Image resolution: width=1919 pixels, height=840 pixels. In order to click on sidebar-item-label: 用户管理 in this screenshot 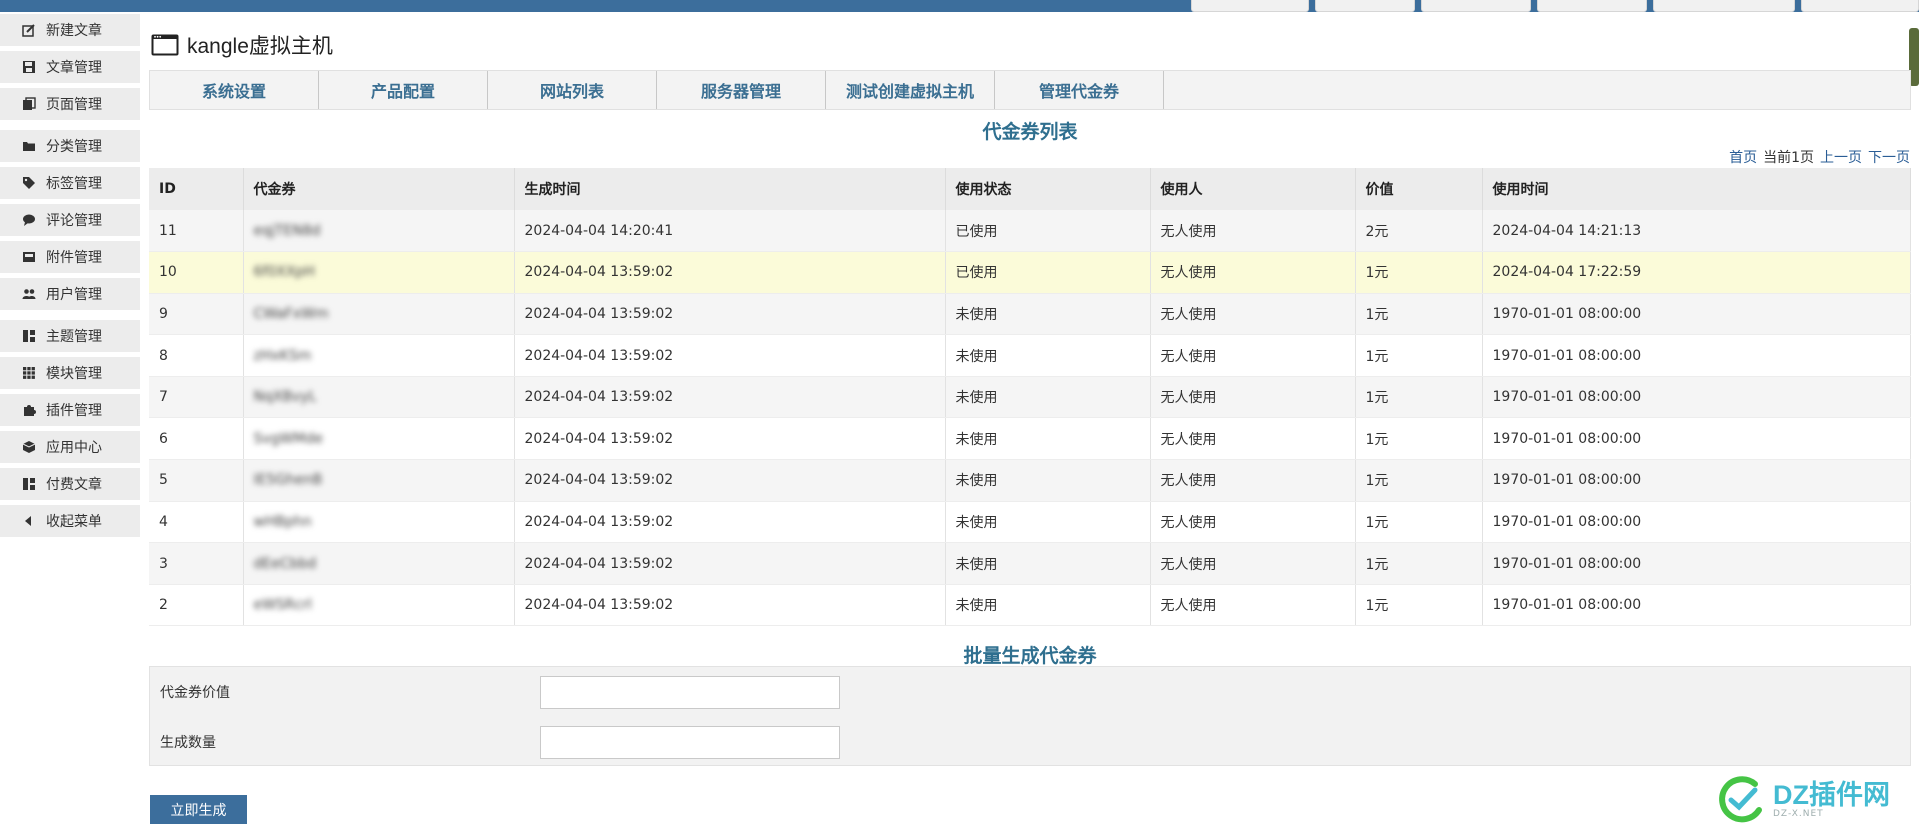, I will do `click(74, 295)`.